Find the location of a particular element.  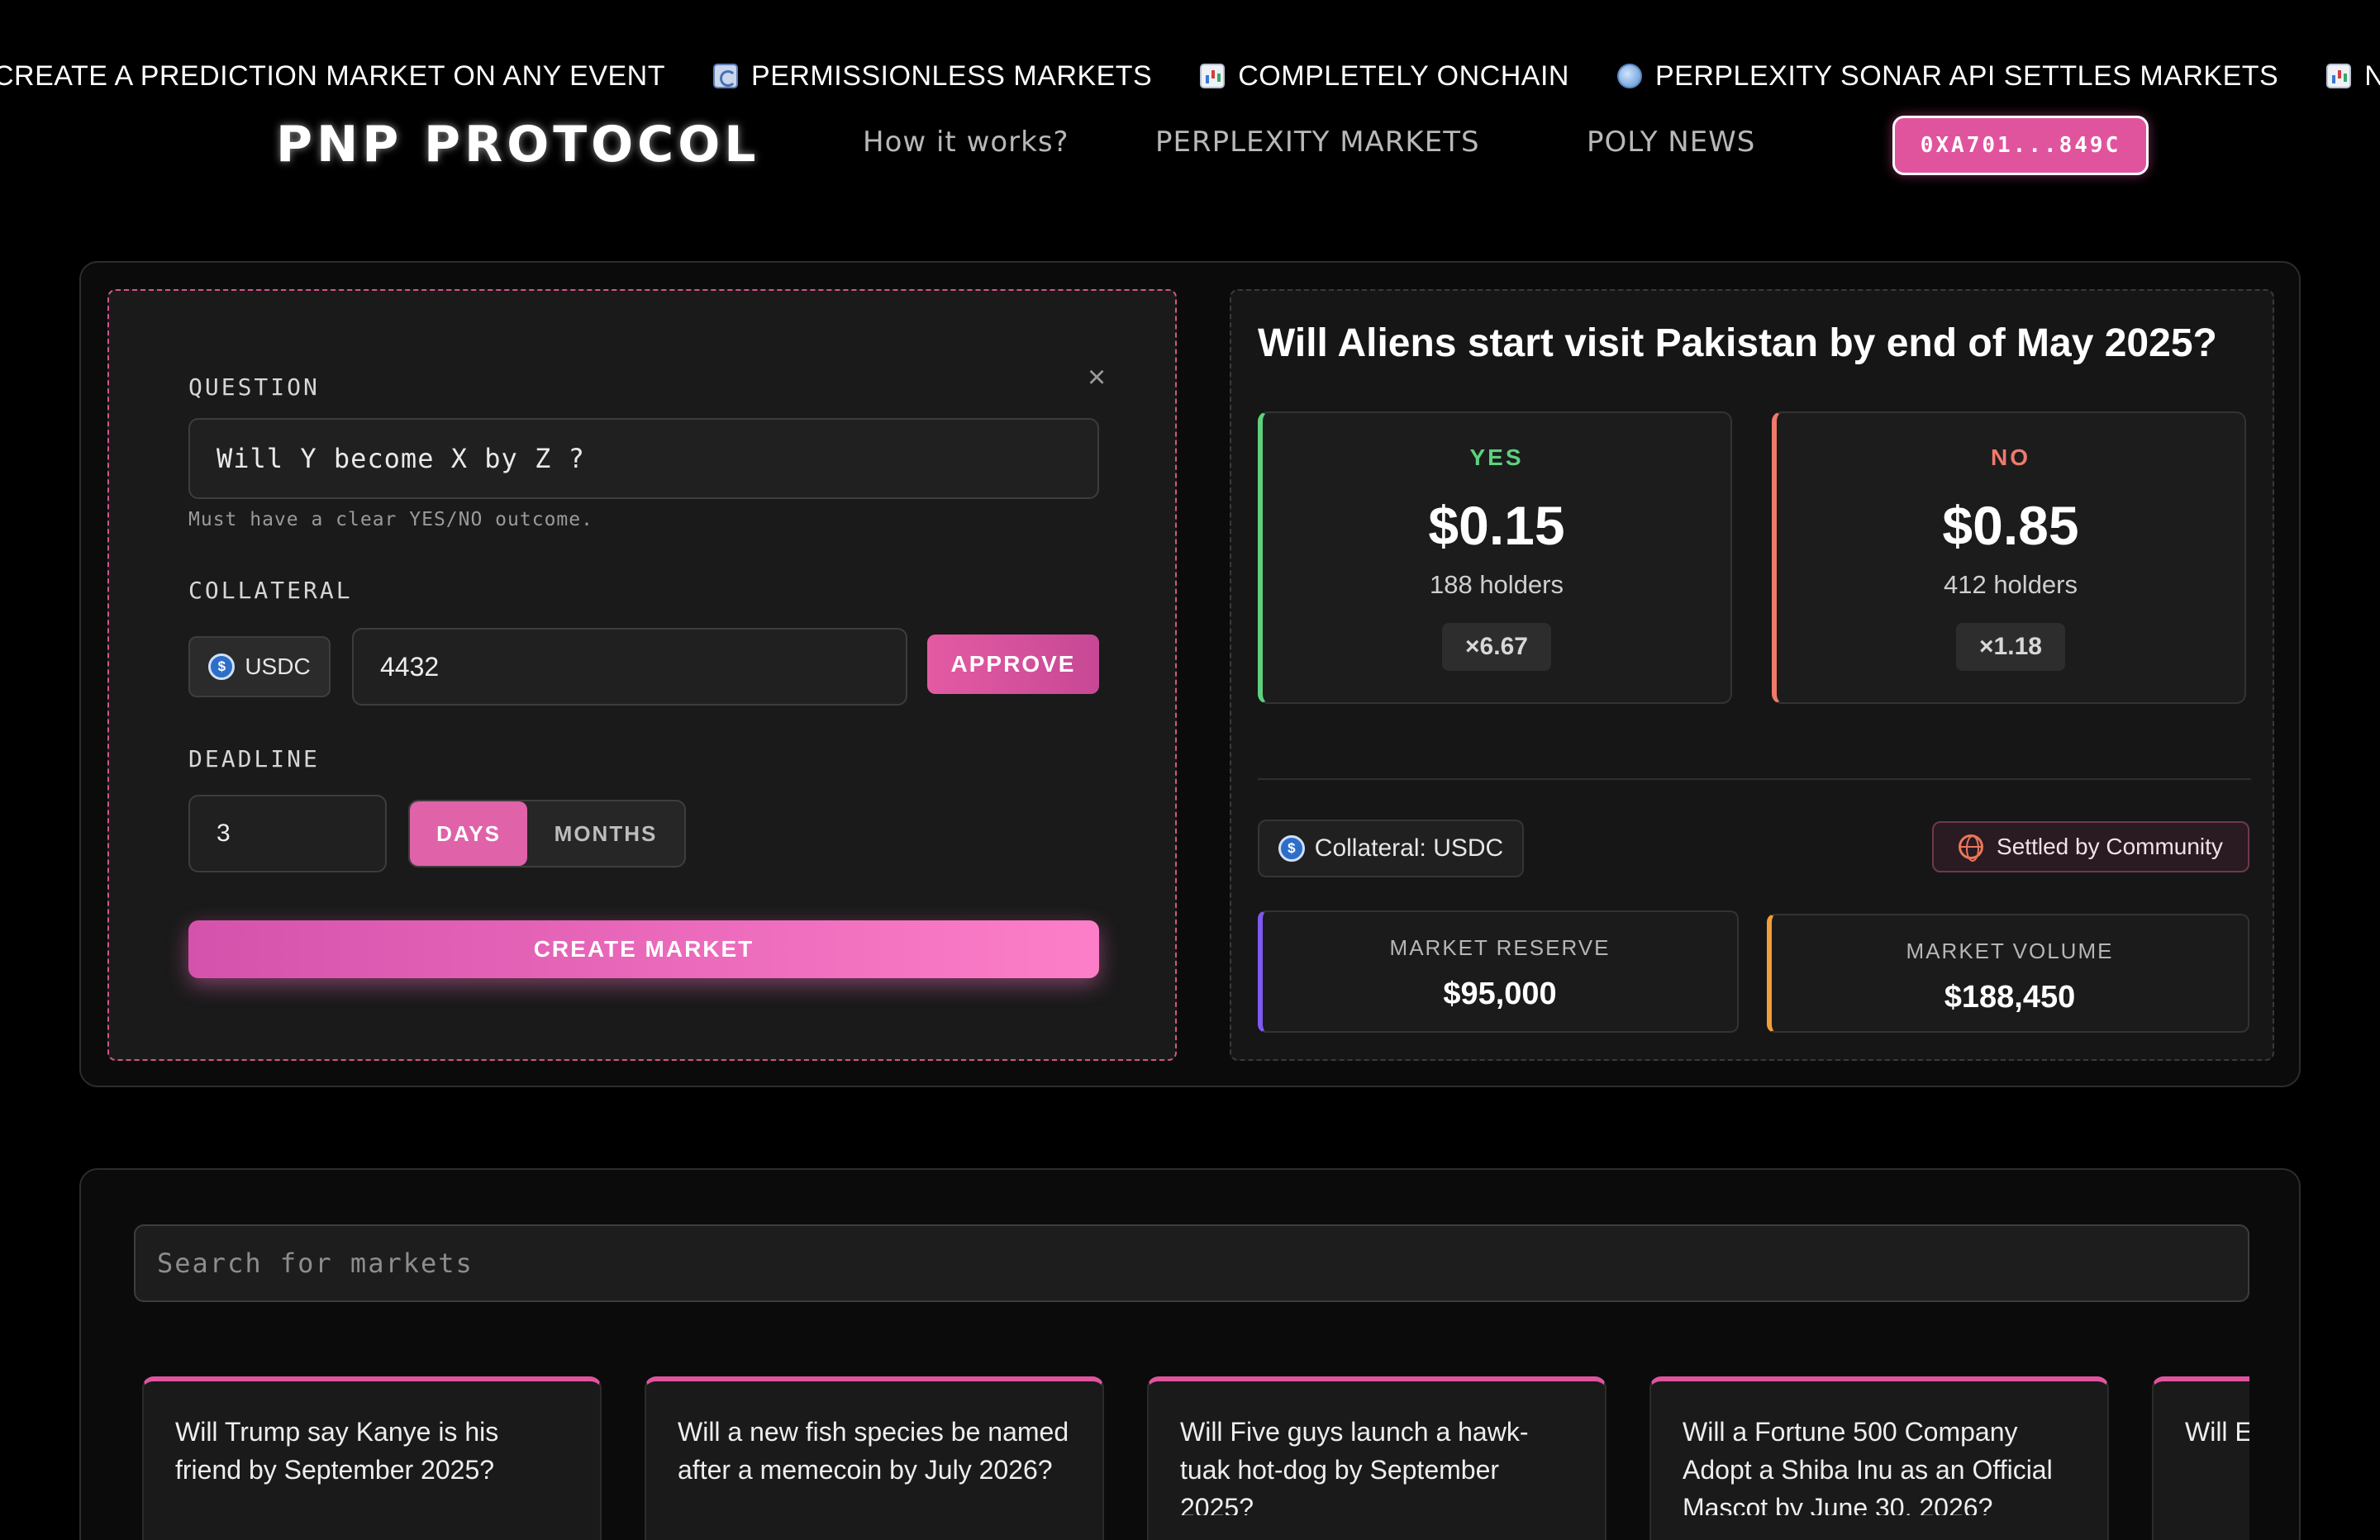

unit-days-button: DAYS is located at coordinates (468, 833).